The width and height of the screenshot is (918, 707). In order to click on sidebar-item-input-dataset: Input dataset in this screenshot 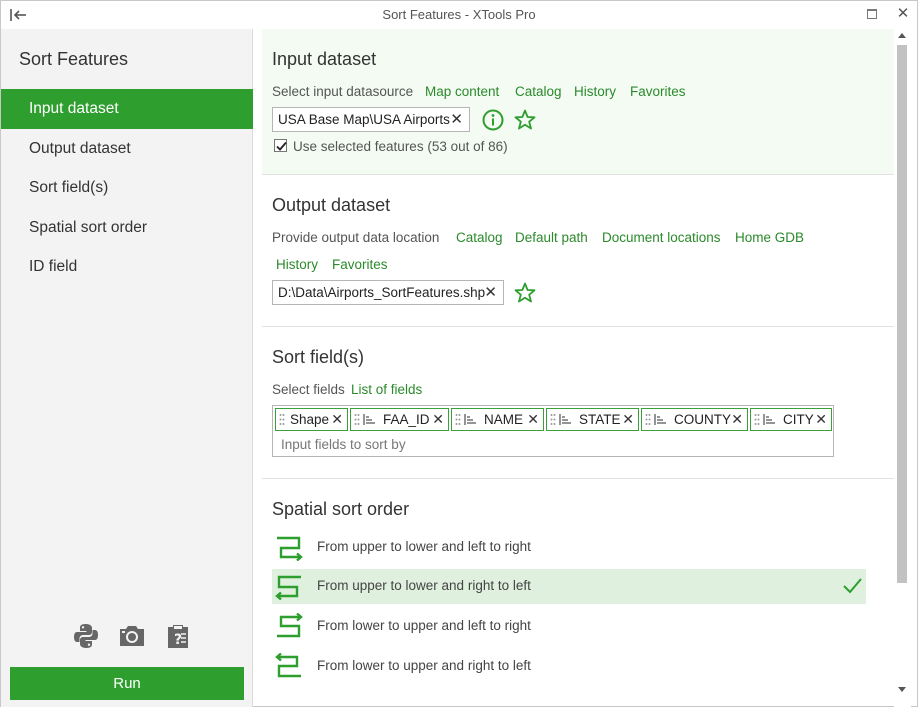, I will do `click(127, 109)`.